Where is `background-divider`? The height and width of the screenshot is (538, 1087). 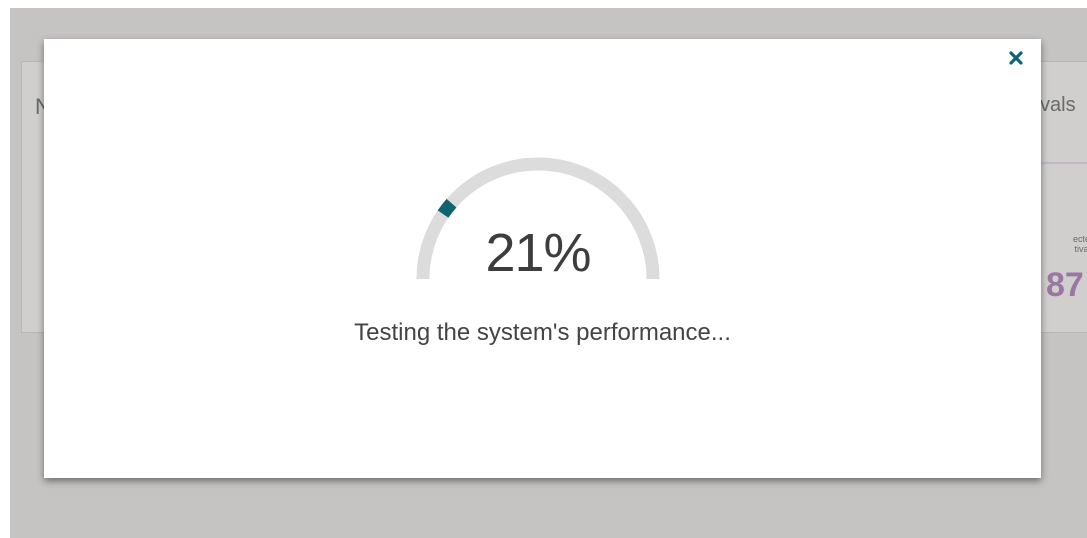
background-divider is located at coordinates (1063, 163).